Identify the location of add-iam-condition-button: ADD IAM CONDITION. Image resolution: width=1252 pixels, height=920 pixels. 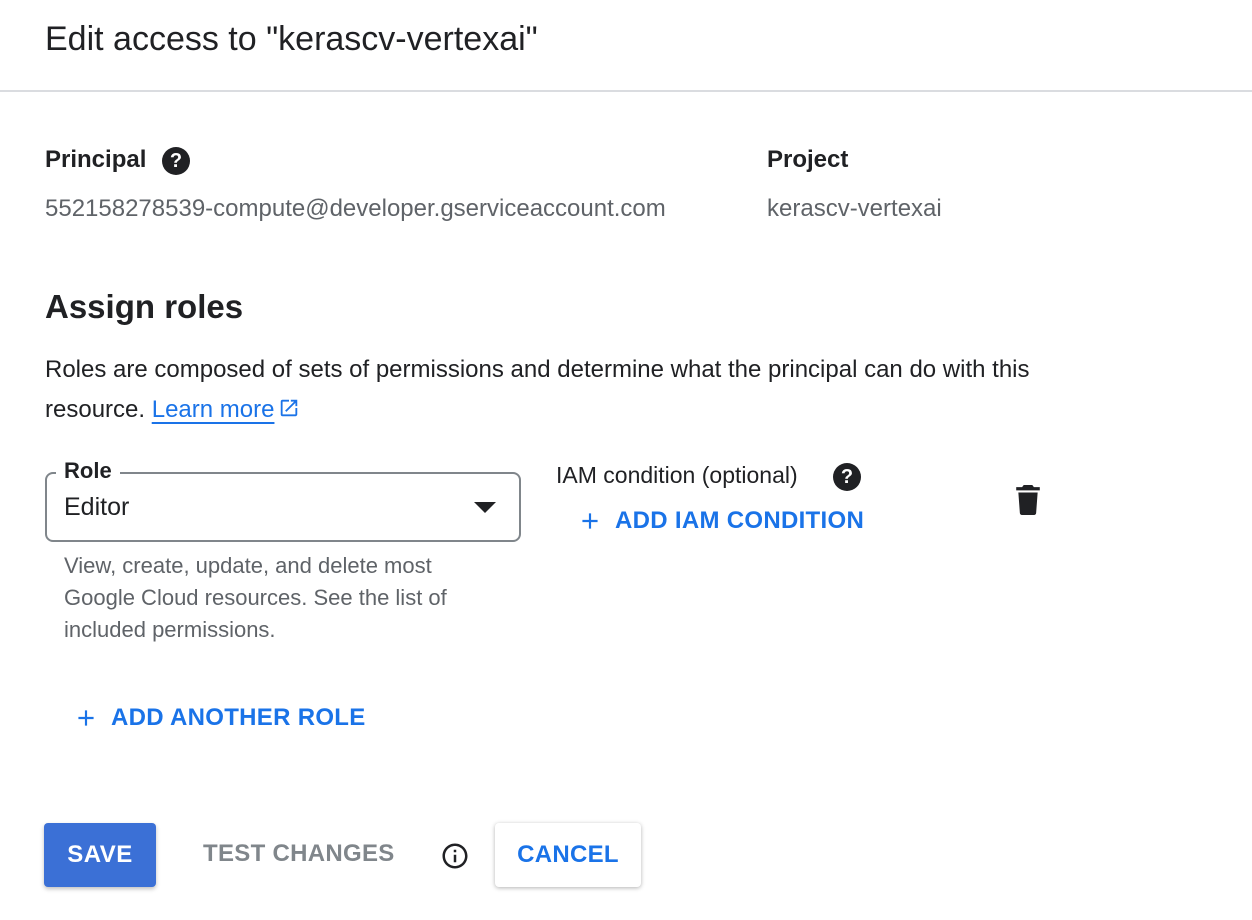
(720, 521).